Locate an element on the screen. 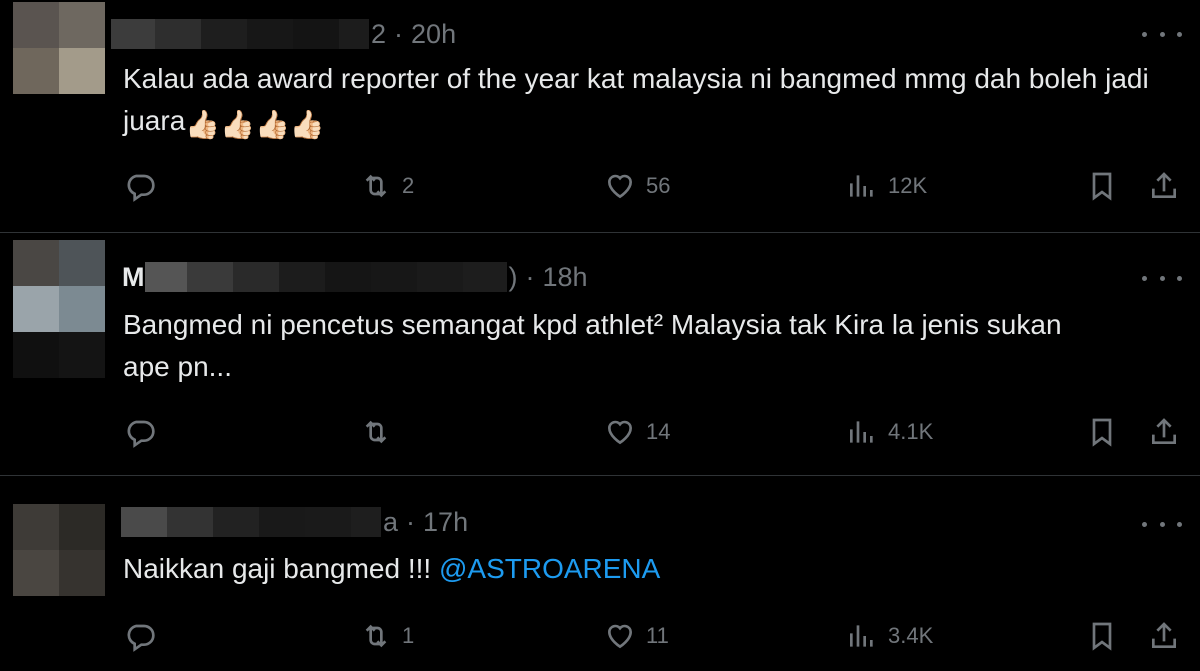  views-button: 3.4K is located at coordinates (889, 636).